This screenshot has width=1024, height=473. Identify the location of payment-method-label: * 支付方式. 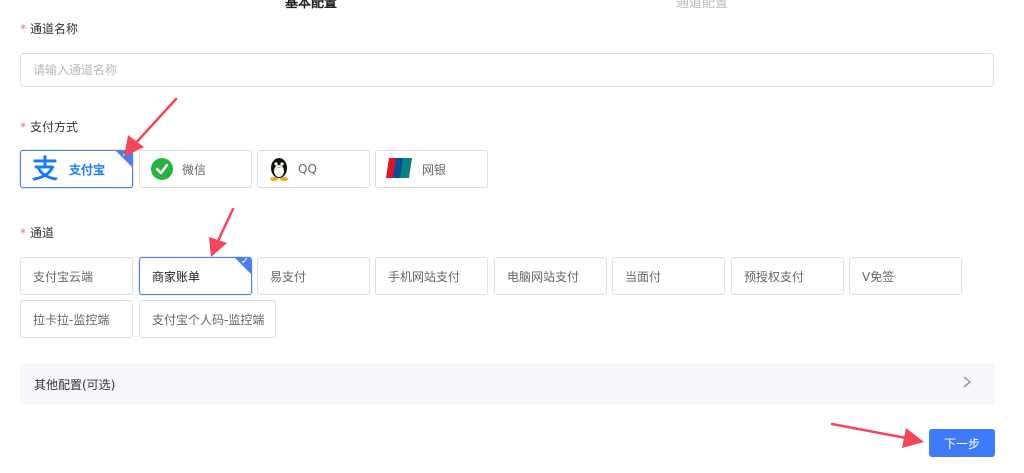
(49, 126).